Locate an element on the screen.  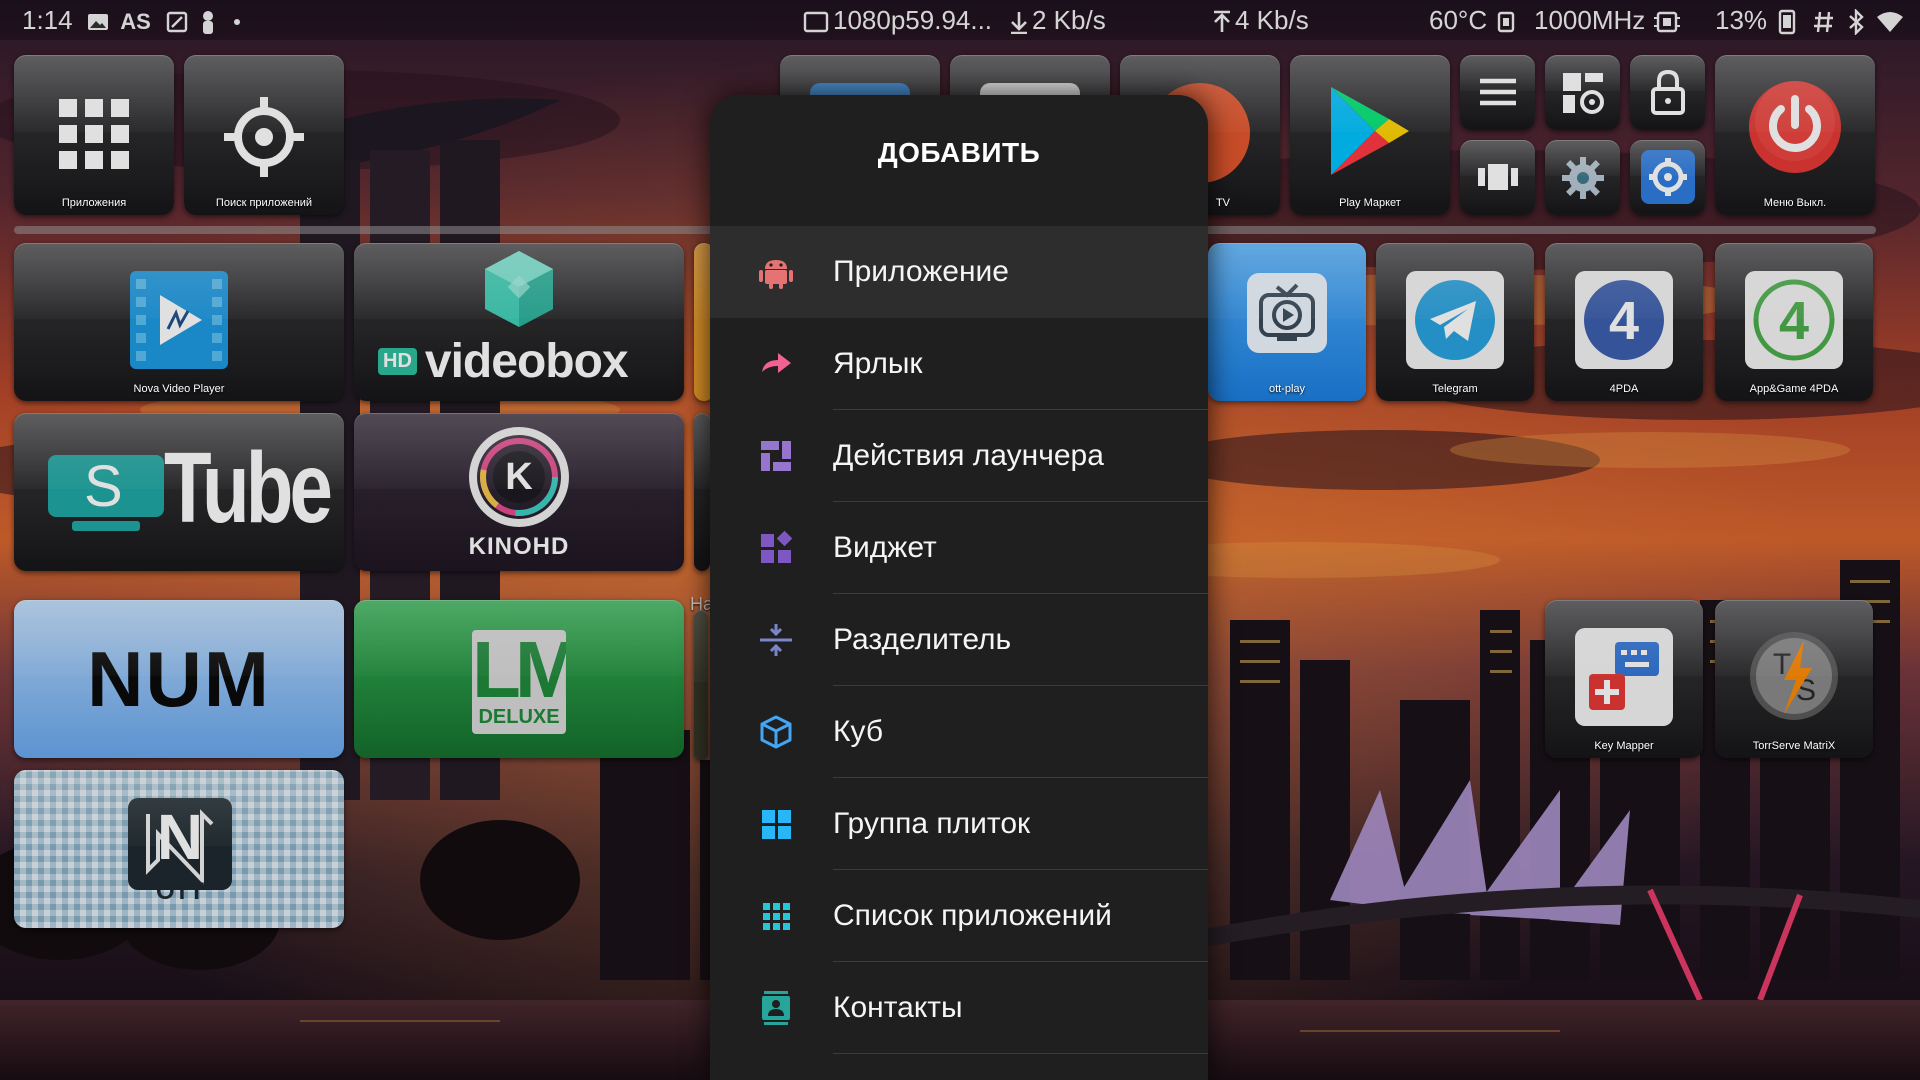
menu-item-label: Приложение is located at coordinates (921, 271).